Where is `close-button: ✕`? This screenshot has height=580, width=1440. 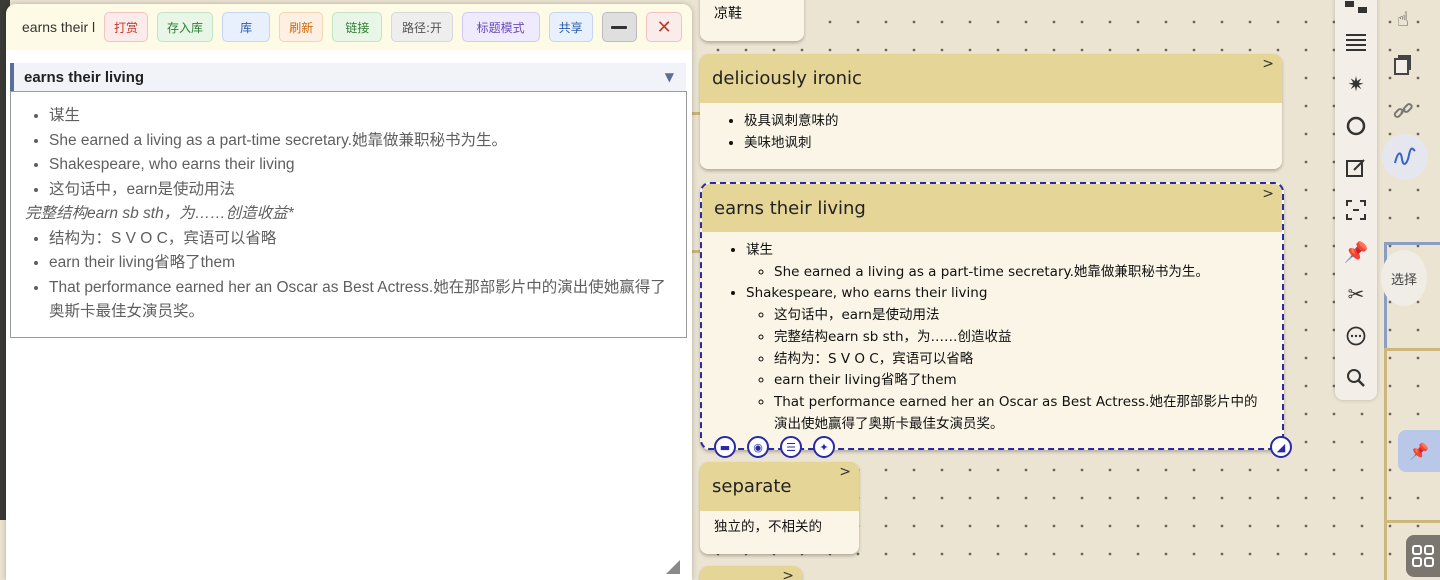 close-button: ✕ is located at coordinates (664, 27).